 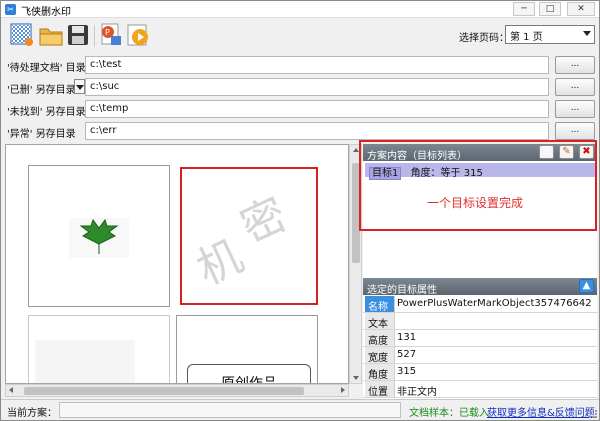 I want to click on canvas-horizontal-scrollbar, so click(x=177, y=390).